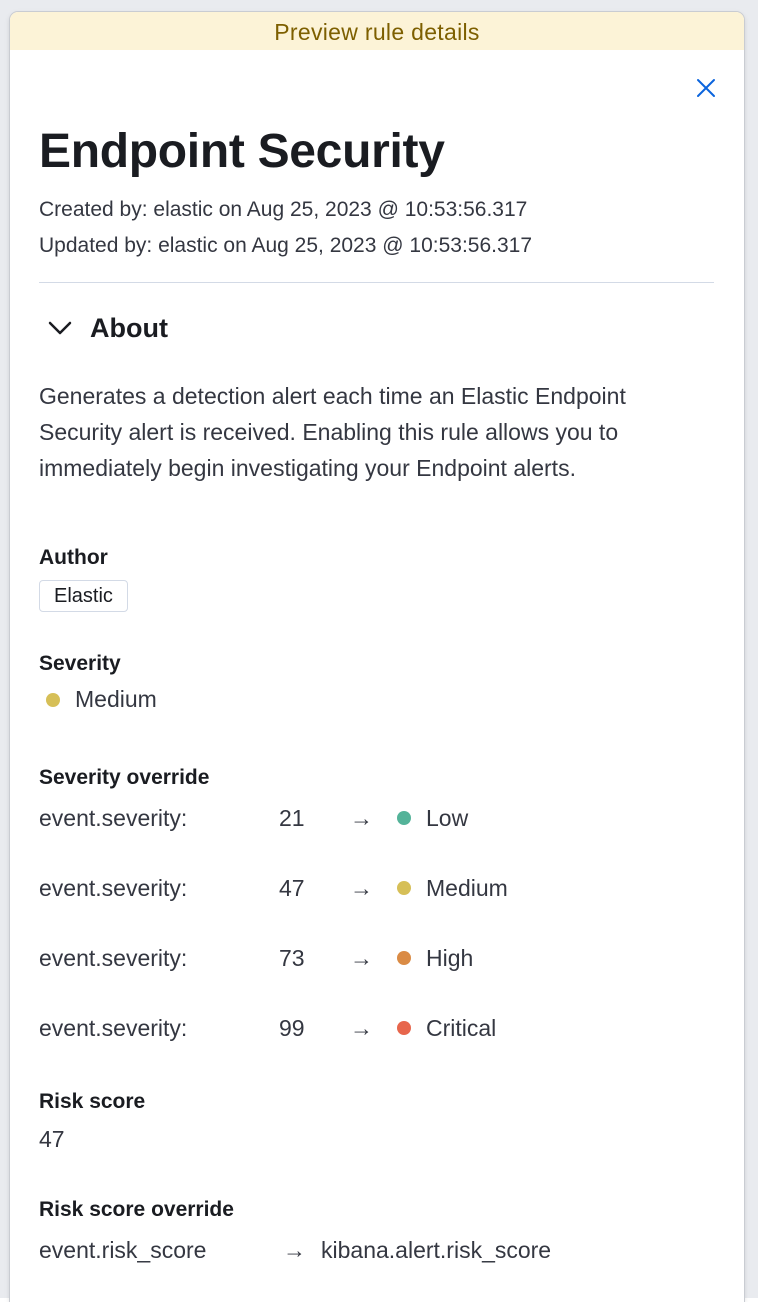  I want to click on header-divider, so click(376, 282).